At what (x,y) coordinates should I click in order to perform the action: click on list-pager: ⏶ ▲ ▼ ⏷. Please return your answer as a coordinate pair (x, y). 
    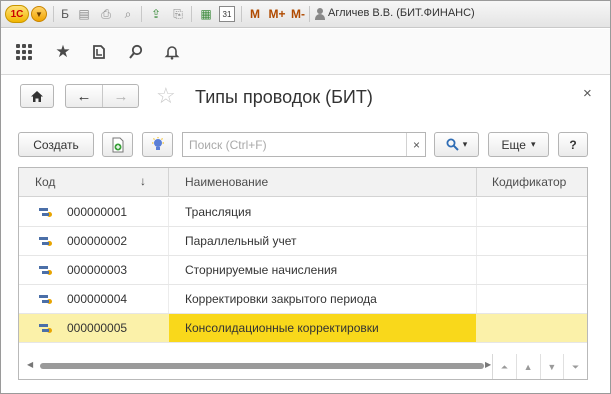
    Looking at the image, I should click on (539, 366).